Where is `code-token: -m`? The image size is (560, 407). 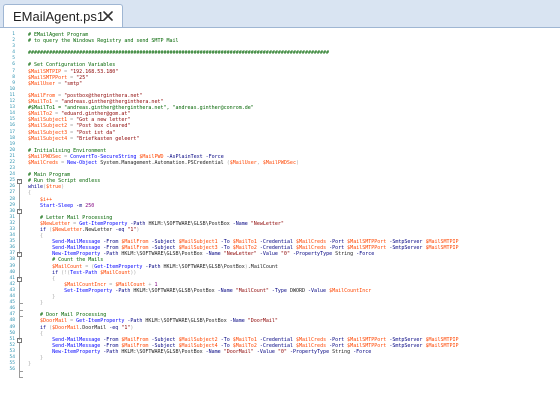 code-token: -m is located at coordinates (79, 205).